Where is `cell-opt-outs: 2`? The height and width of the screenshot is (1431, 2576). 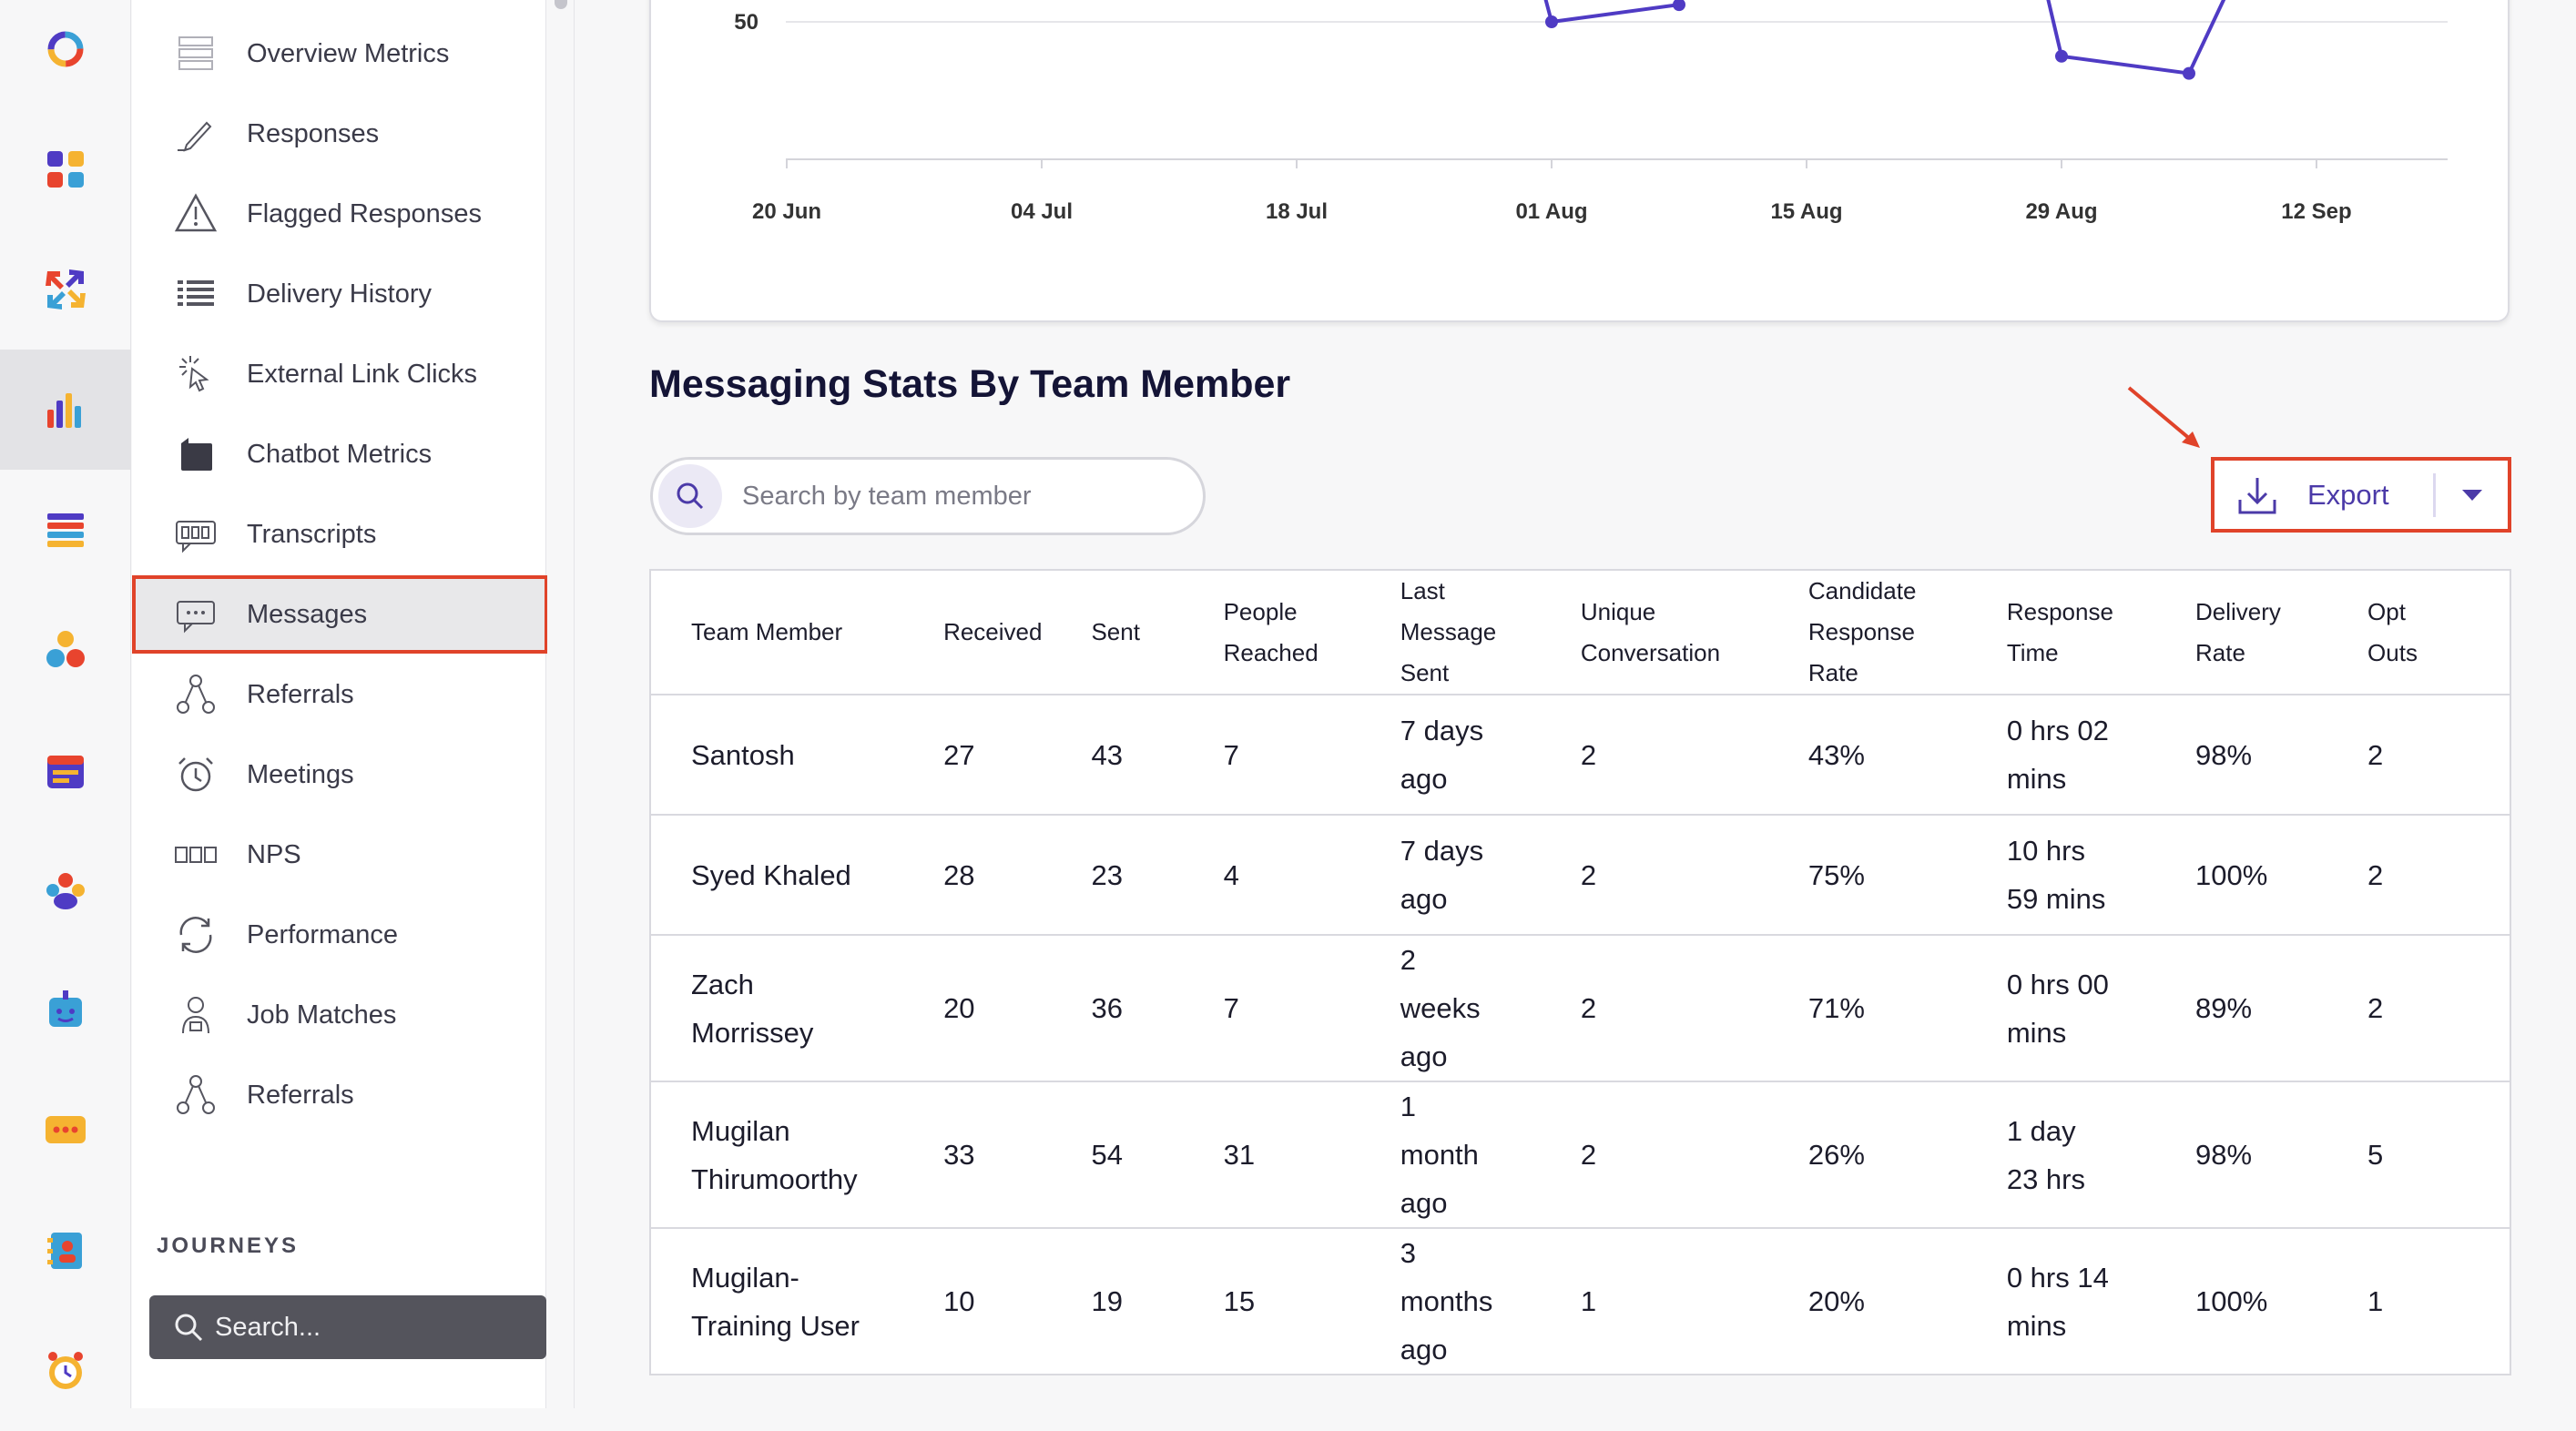
cell-opt-outs: 2 is located at coordinates (2419, 875).